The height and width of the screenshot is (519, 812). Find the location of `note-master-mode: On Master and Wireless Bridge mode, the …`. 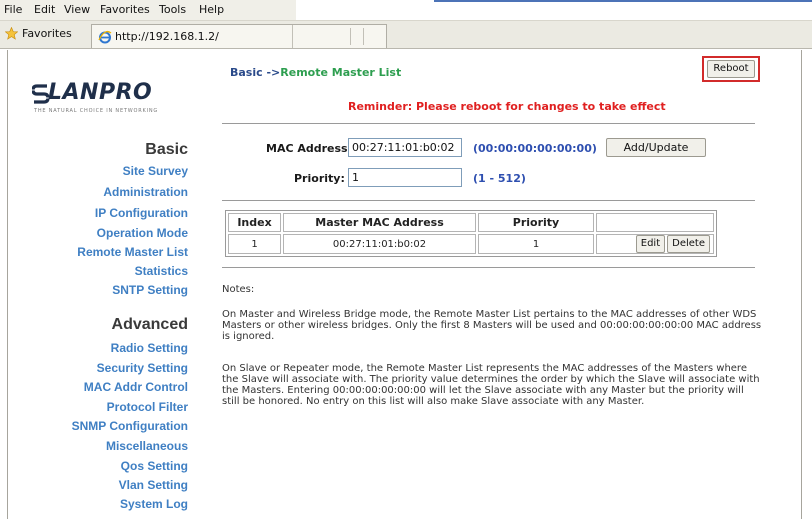

note-master-mode: On Master and Wireless Bridge mode, the … is located at coordinates (492, 325).